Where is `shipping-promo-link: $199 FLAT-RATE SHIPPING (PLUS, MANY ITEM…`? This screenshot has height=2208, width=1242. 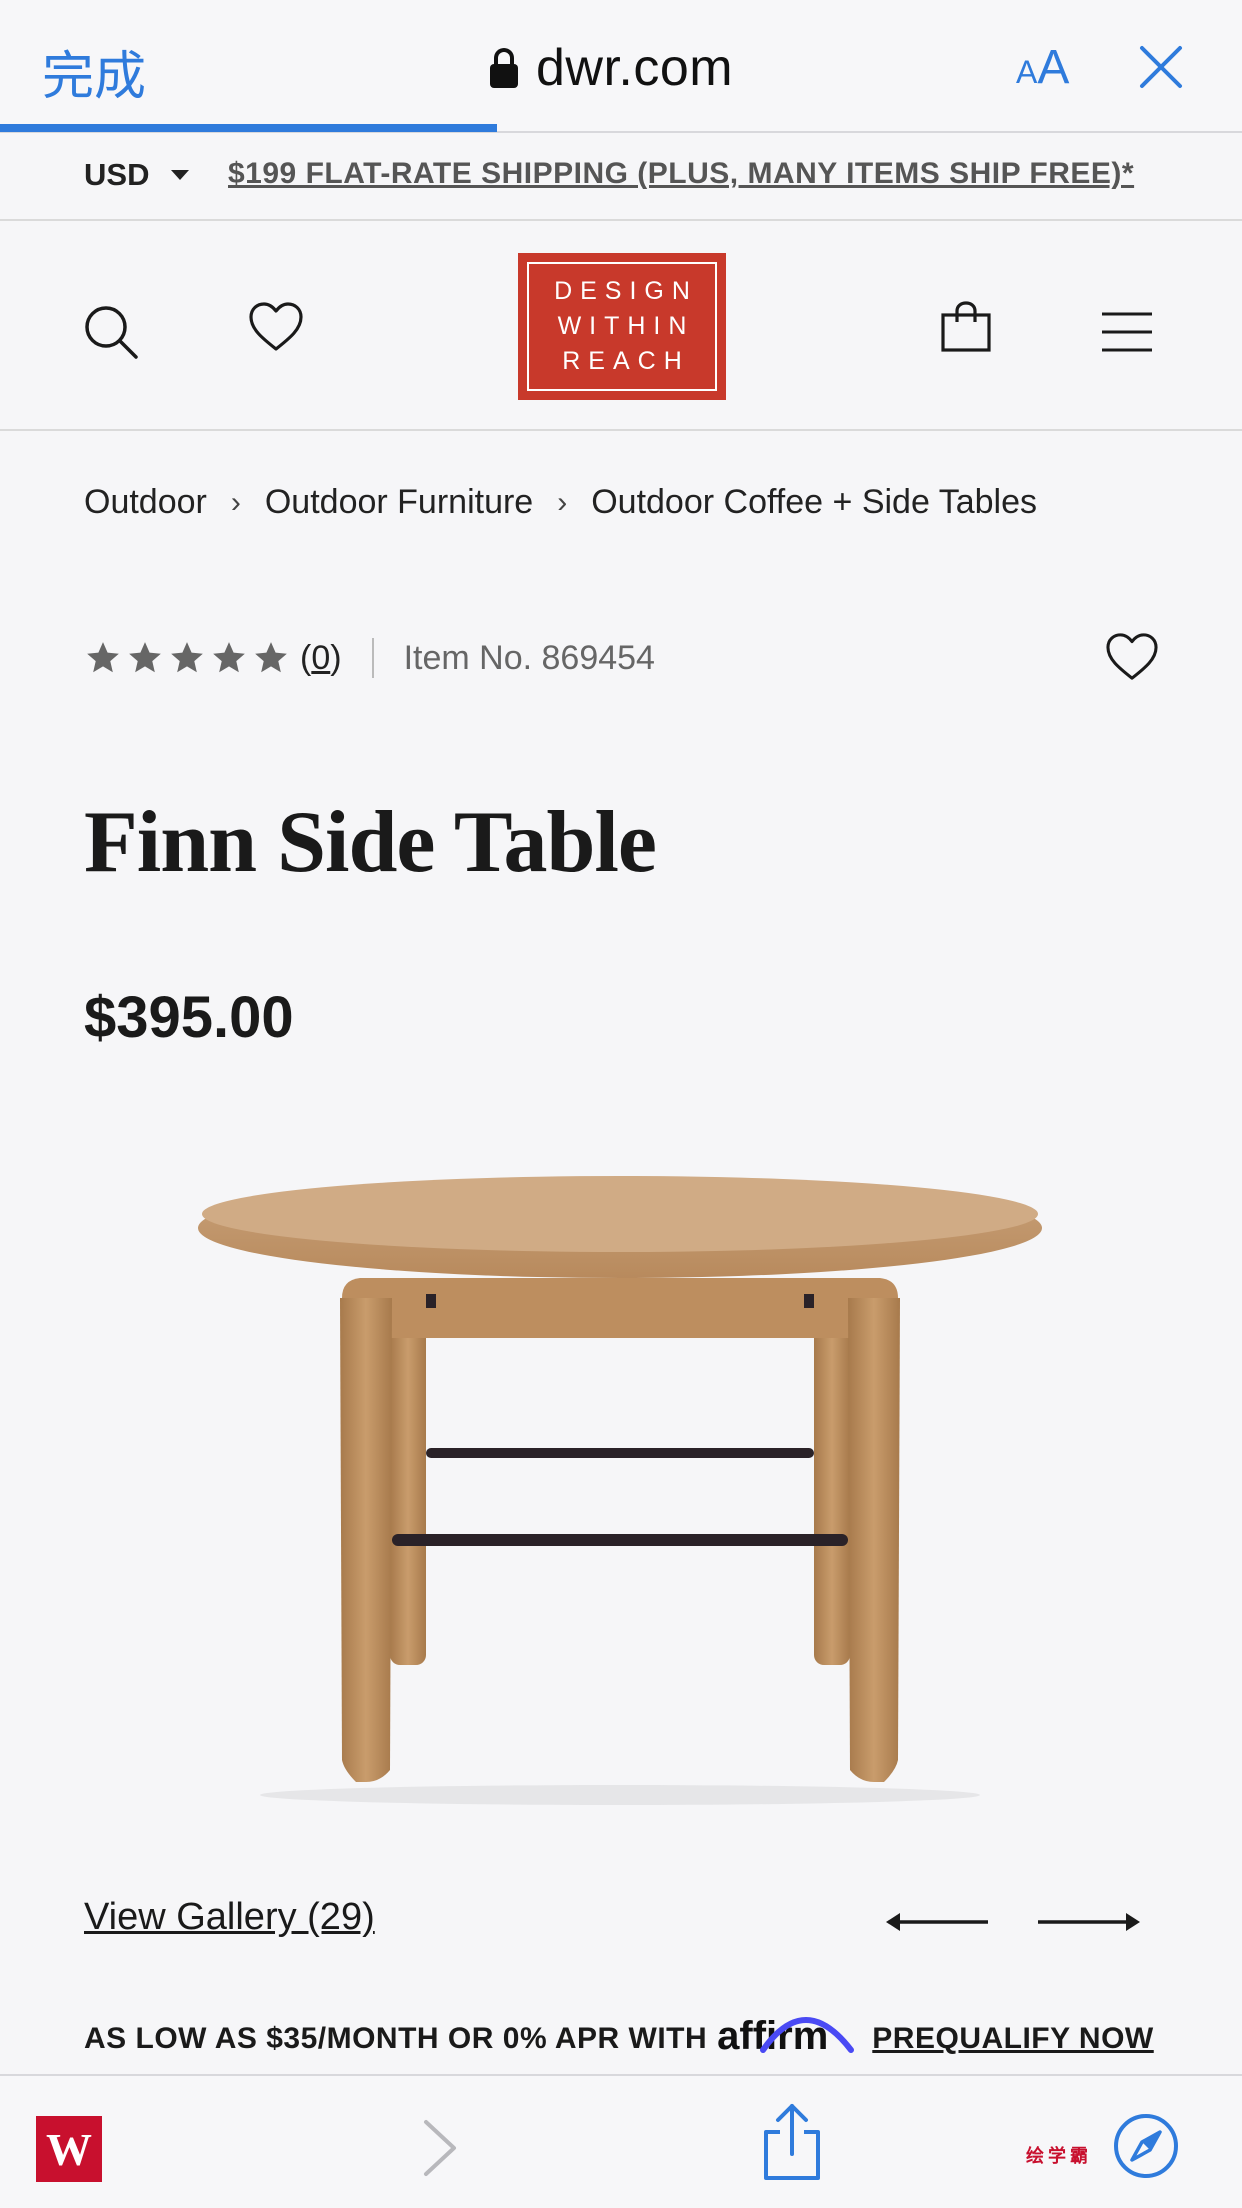
shipping-promo-link: $199 FLAT-RATE SHIPPING (PLUS, MANY ITEM… is located at coordinates (681, 174).